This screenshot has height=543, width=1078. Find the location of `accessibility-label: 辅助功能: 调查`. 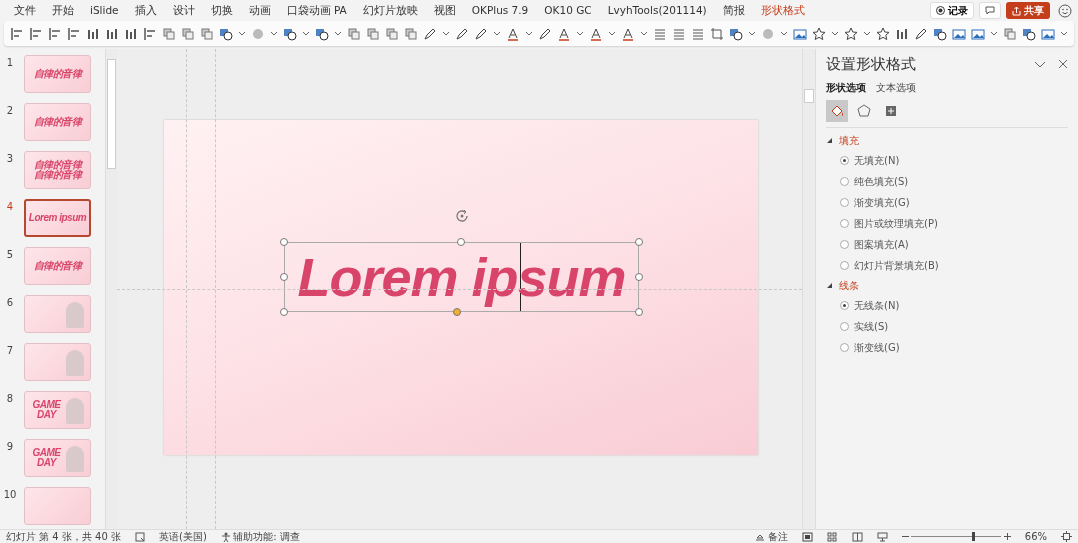

accessibility-label: 辅助功能: 调查 is located at coordinates (266, 536).